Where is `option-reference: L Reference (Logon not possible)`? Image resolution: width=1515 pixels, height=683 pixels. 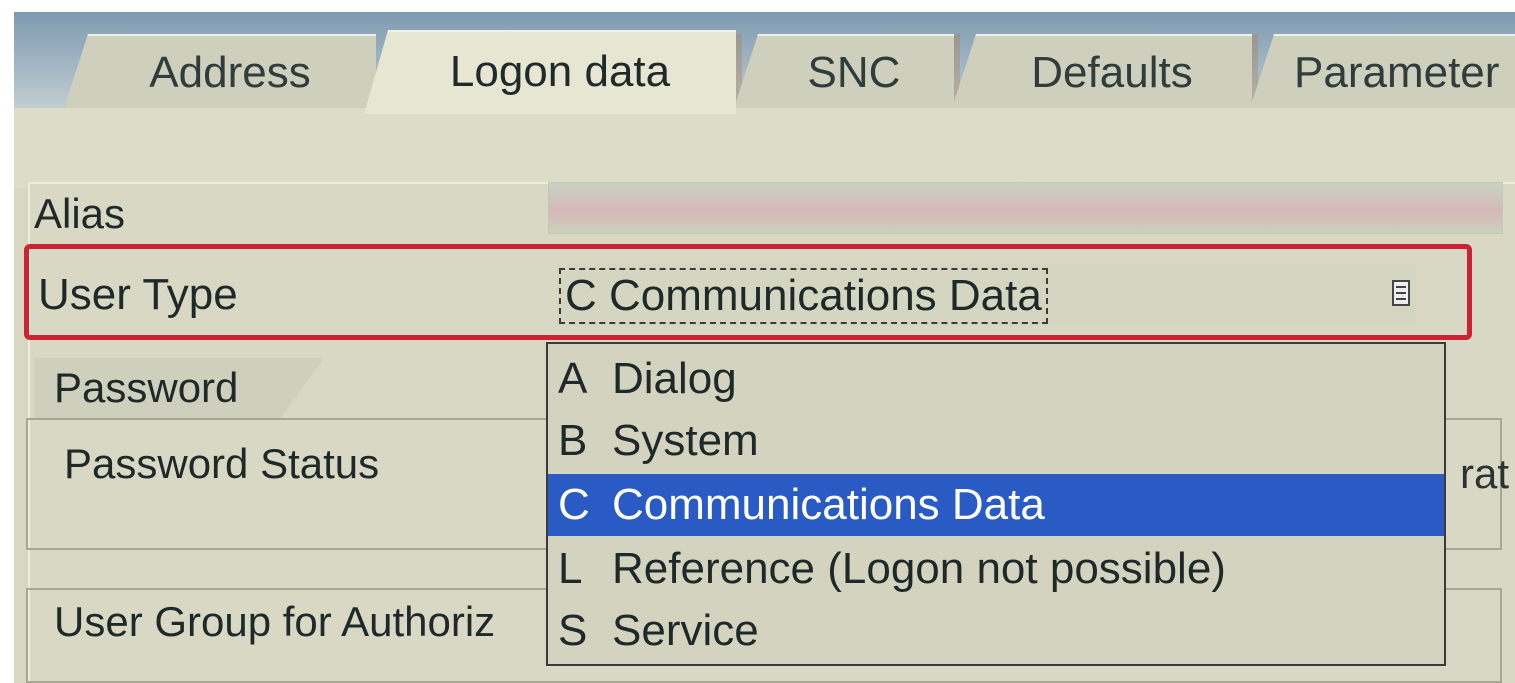
option-reference: L Reference (Logon not possible) is located at coordinates (996, 569).